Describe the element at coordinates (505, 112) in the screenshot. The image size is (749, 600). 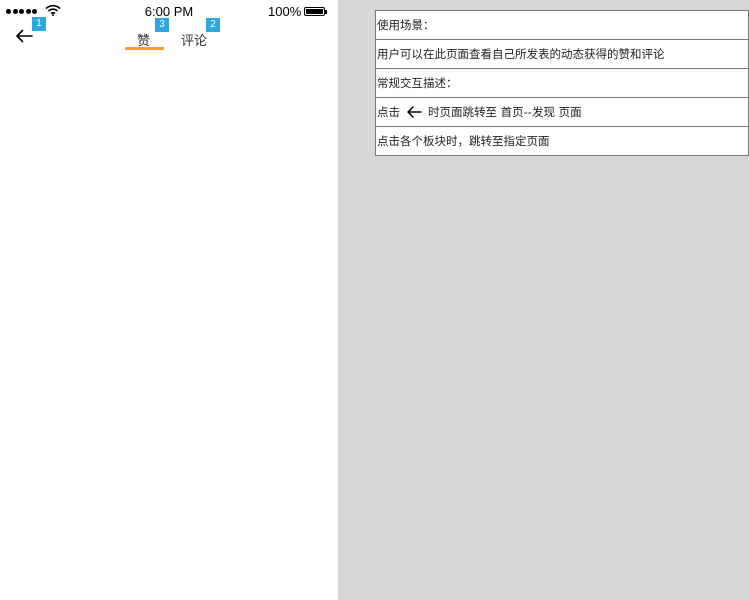
I see `note-back-suffix: 时页面跳转至 首页--发现 页面` at that location.